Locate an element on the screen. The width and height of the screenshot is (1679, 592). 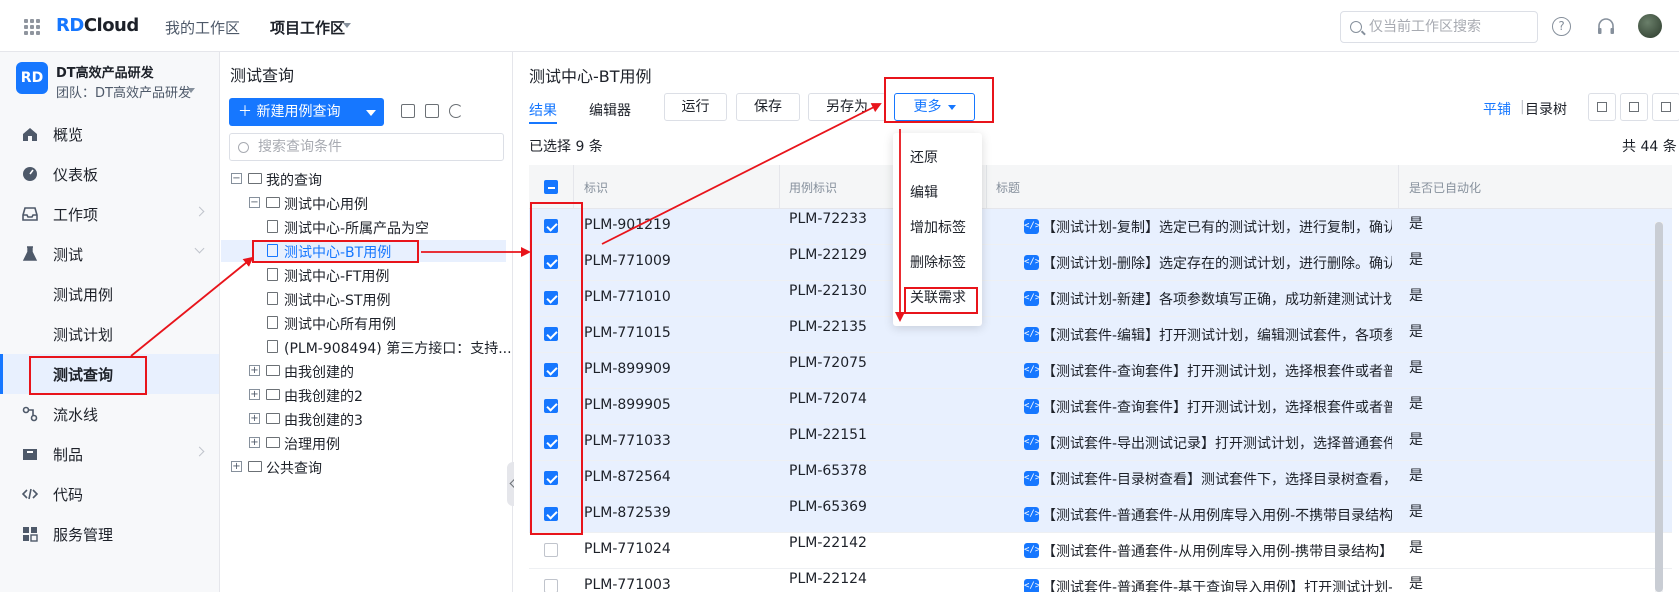
save-button: 保存 is located at coordinates (768, 107).